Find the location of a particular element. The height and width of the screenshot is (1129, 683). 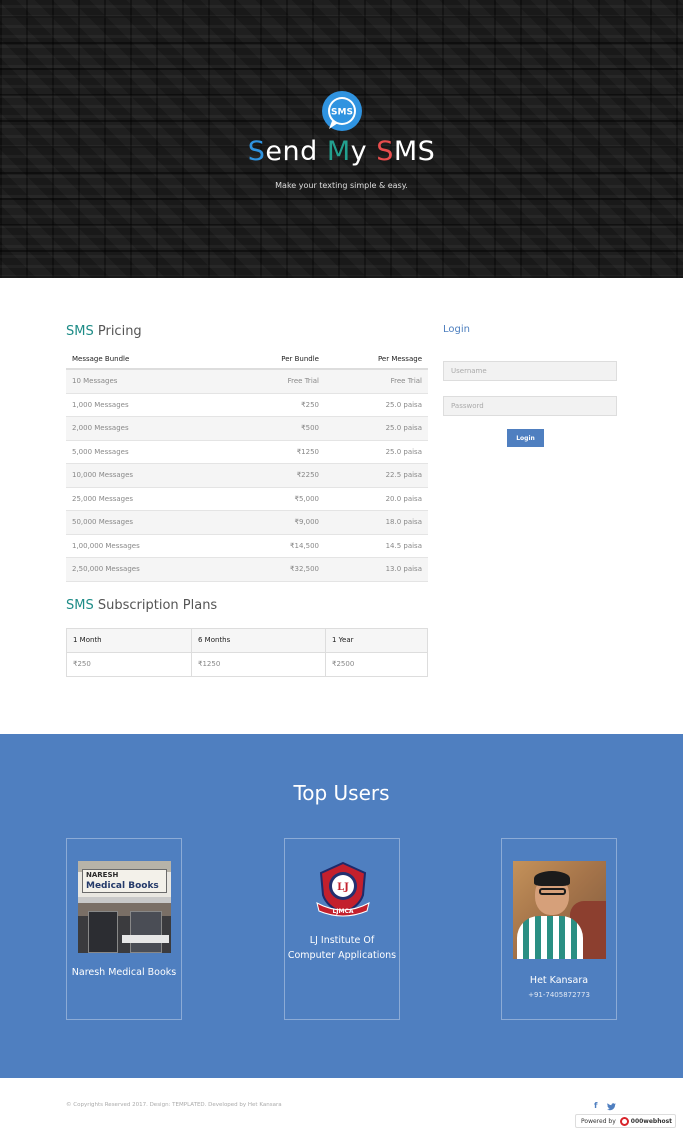

cell-bundle: 25,000 Messages is located at coordinates (103, 498).